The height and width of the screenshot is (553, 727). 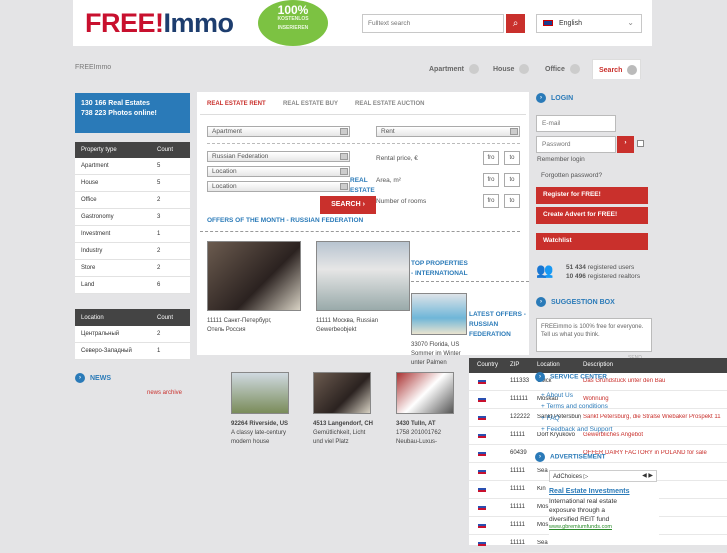 What do you see at coordinates (548, 23) in the screenshot?
I see `uk-flag-icon` at bounding box center [548, 23].